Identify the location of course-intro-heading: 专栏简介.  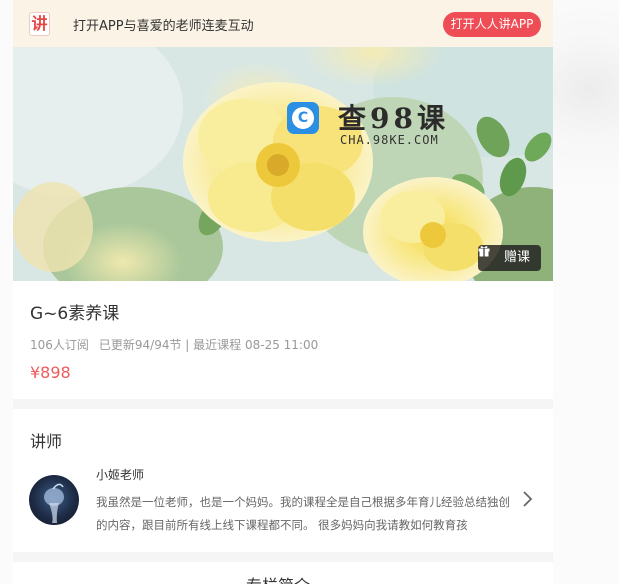
(278, 578).